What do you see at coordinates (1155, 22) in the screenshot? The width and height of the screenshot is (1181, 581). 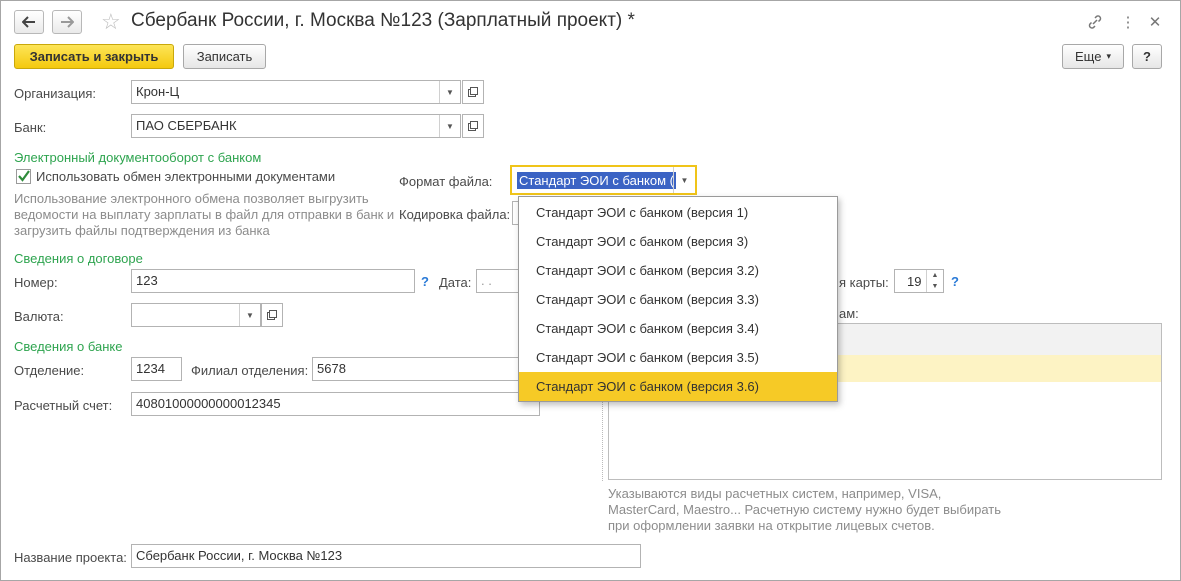 I see `close-icon: ✕` at bounding box center [1155, 22].